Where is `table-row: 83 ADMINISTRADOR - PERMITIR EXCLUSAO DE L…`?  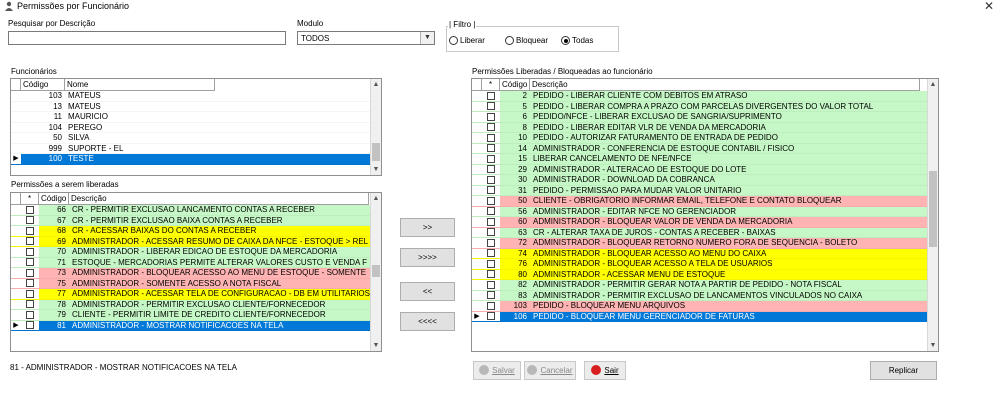
table-row: 83 ADMINISTRADOR - PERMITIR EXCLUSAO DE L… is located at coordinates (699, 295).